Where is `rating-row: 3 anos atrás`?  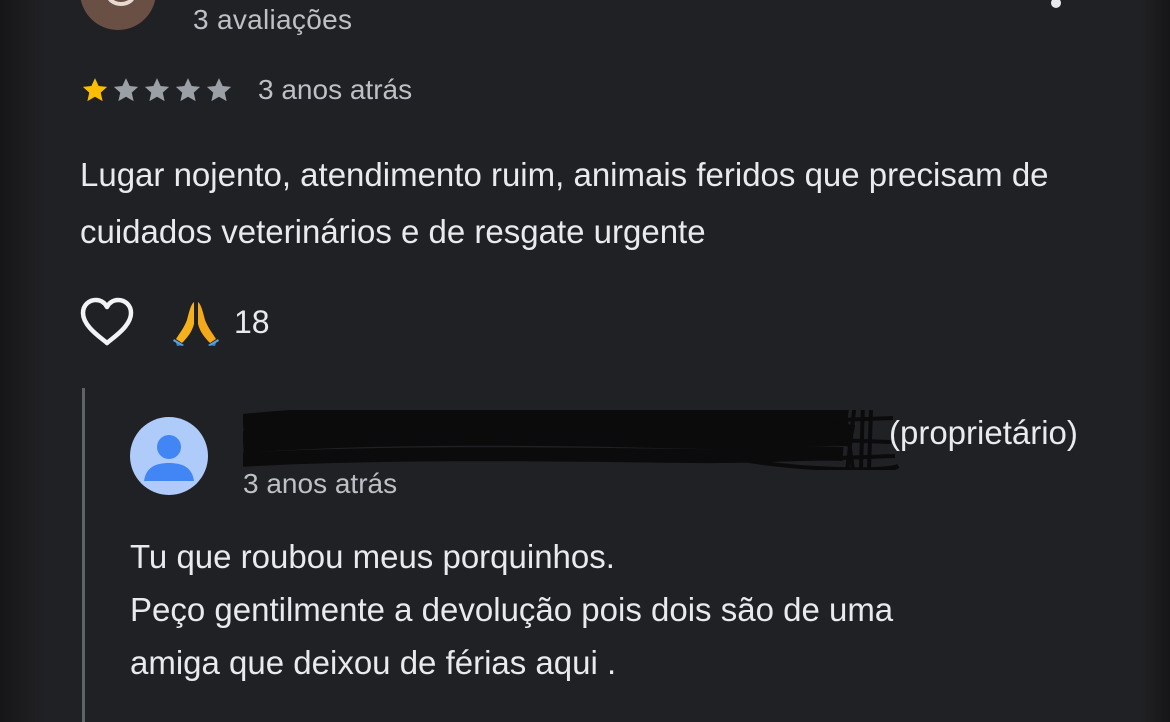
rating-row: 3 anos atrás is located at coordinates (246, 90).